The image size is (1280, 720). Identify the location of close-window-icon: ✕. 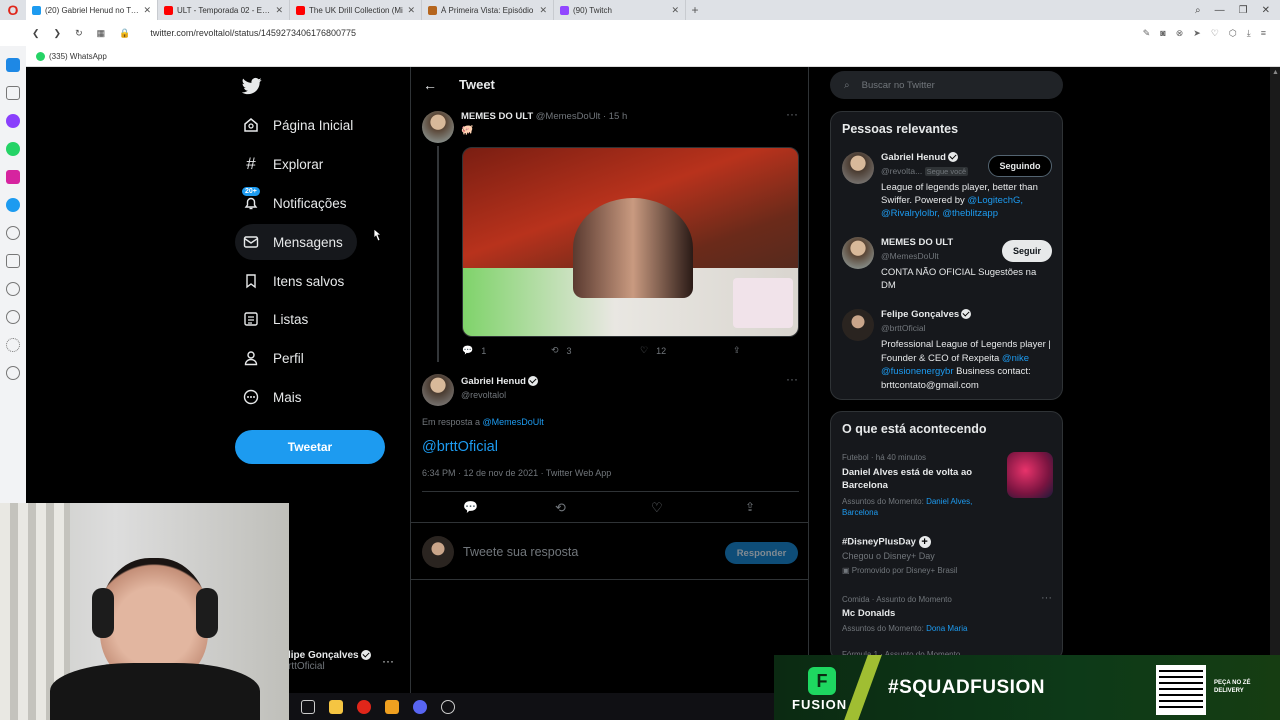
(1266, 10).